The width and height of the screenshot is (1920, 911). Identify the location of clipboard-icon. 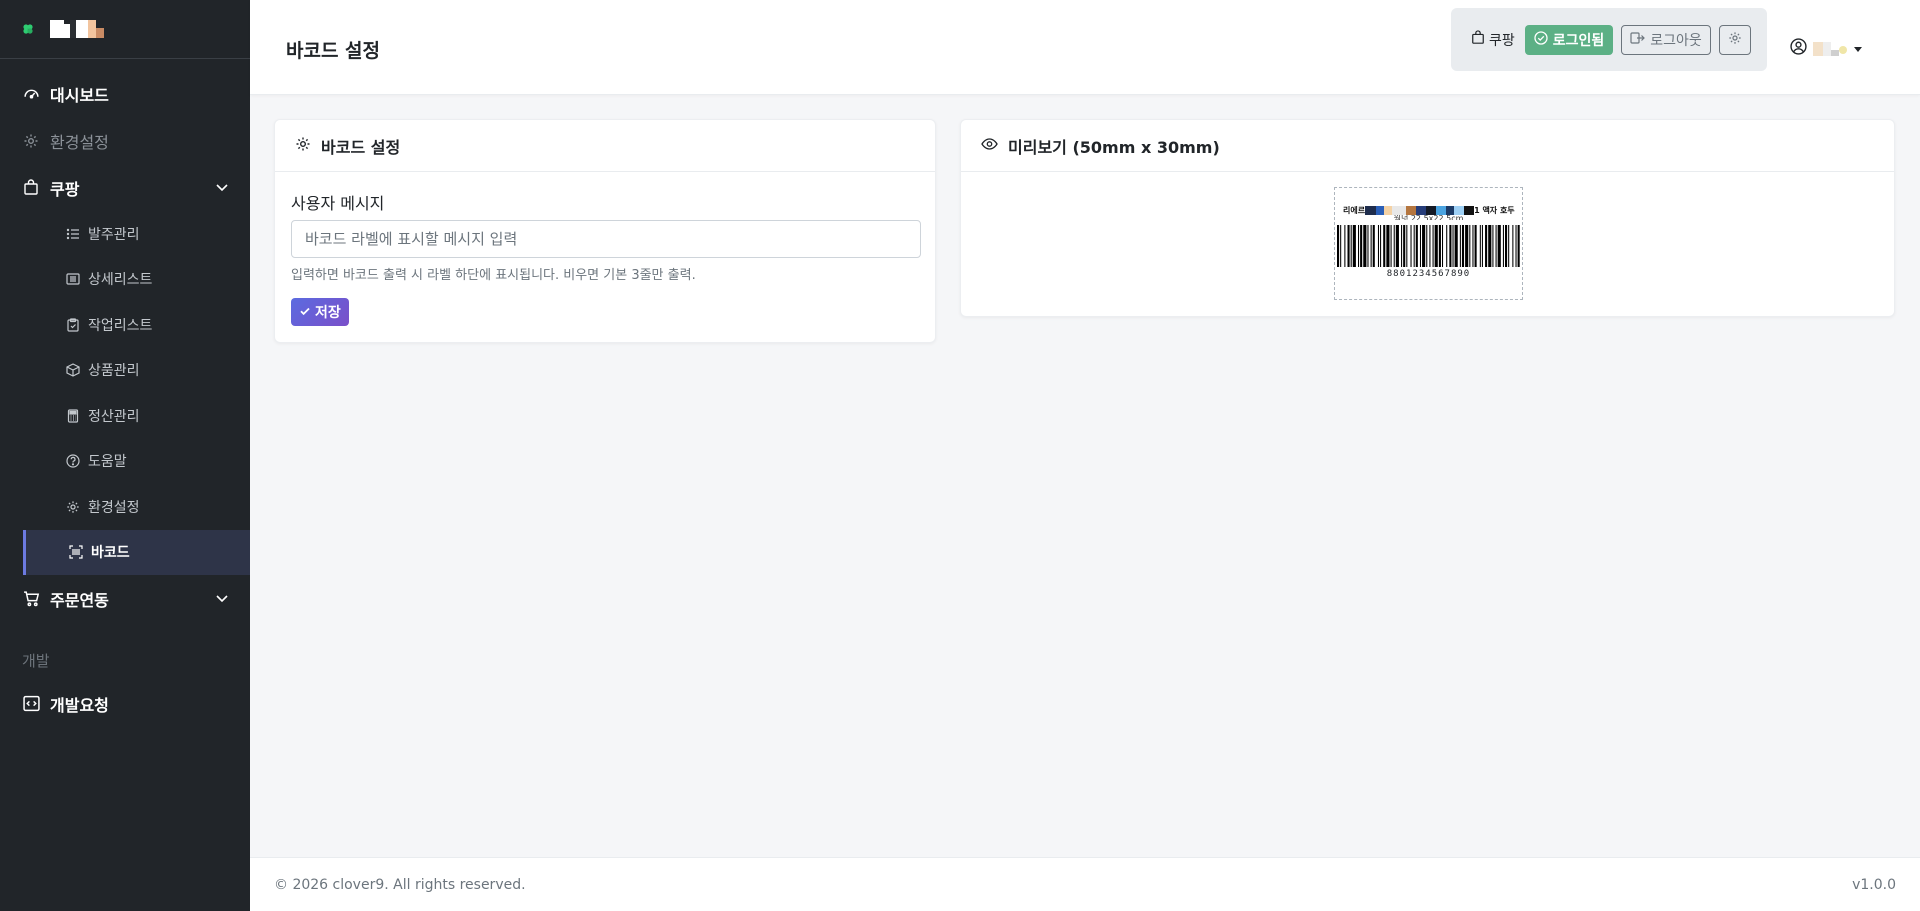
(73, 325).